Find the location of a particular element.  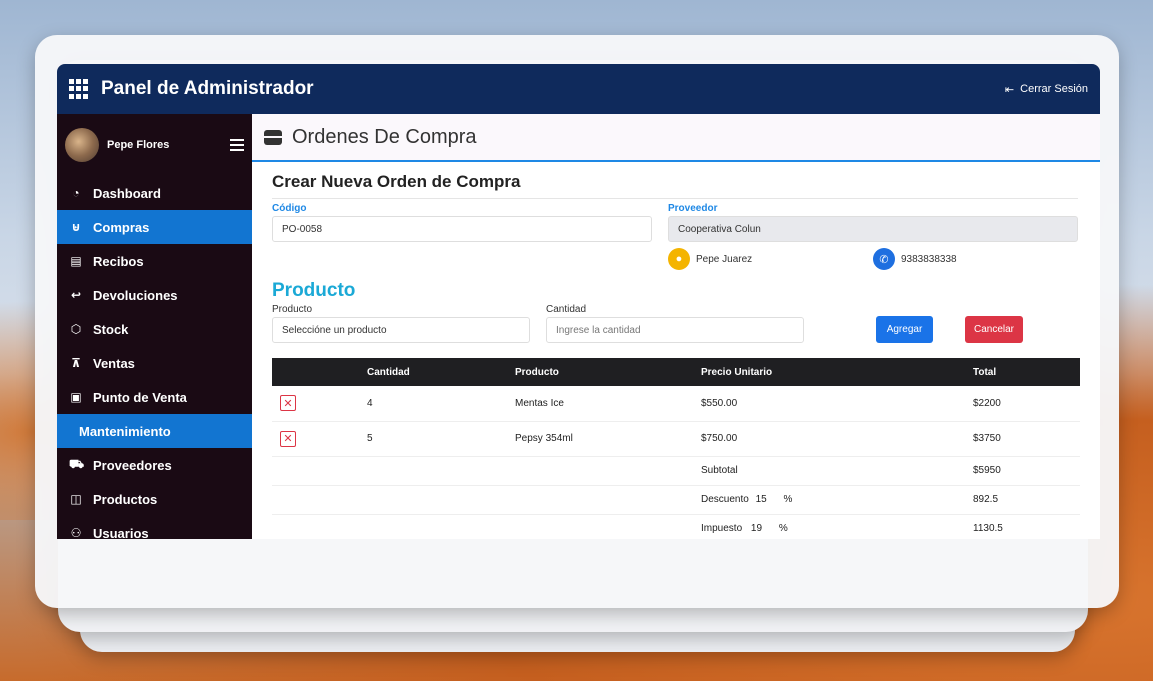

proveedor-contact: ● Pepe Juarez ✆ 9383838338 is located at coordinates (873, 259).